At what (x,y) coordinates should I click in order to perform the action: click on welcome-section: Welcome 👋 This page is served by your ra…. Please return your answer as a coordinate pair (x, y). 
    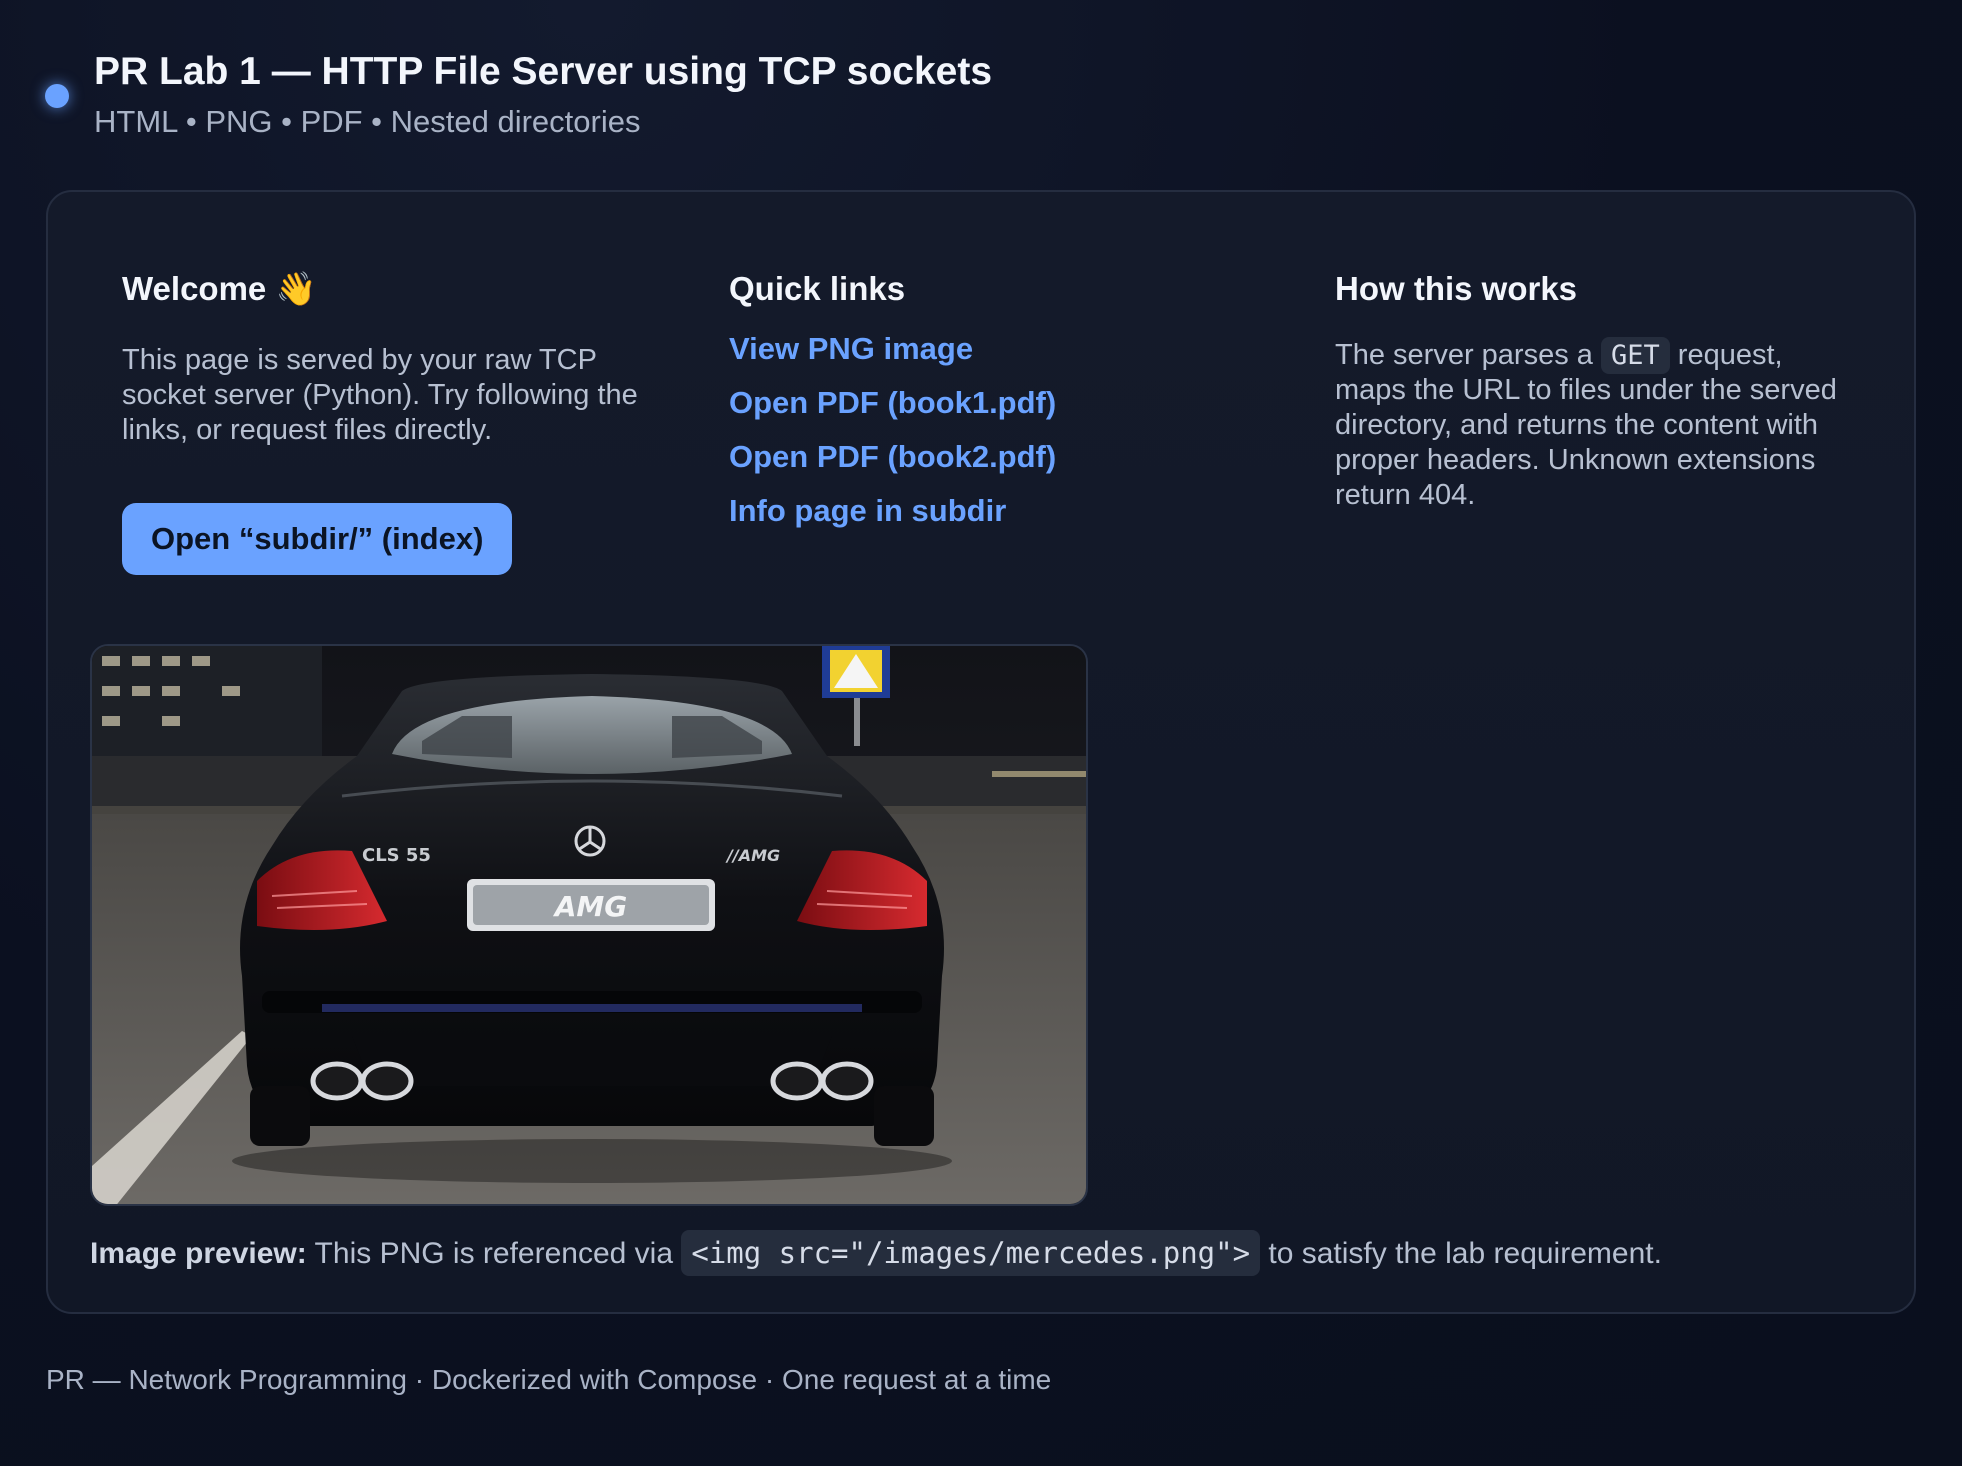
    Looking at the image, I should click on (387, 422).